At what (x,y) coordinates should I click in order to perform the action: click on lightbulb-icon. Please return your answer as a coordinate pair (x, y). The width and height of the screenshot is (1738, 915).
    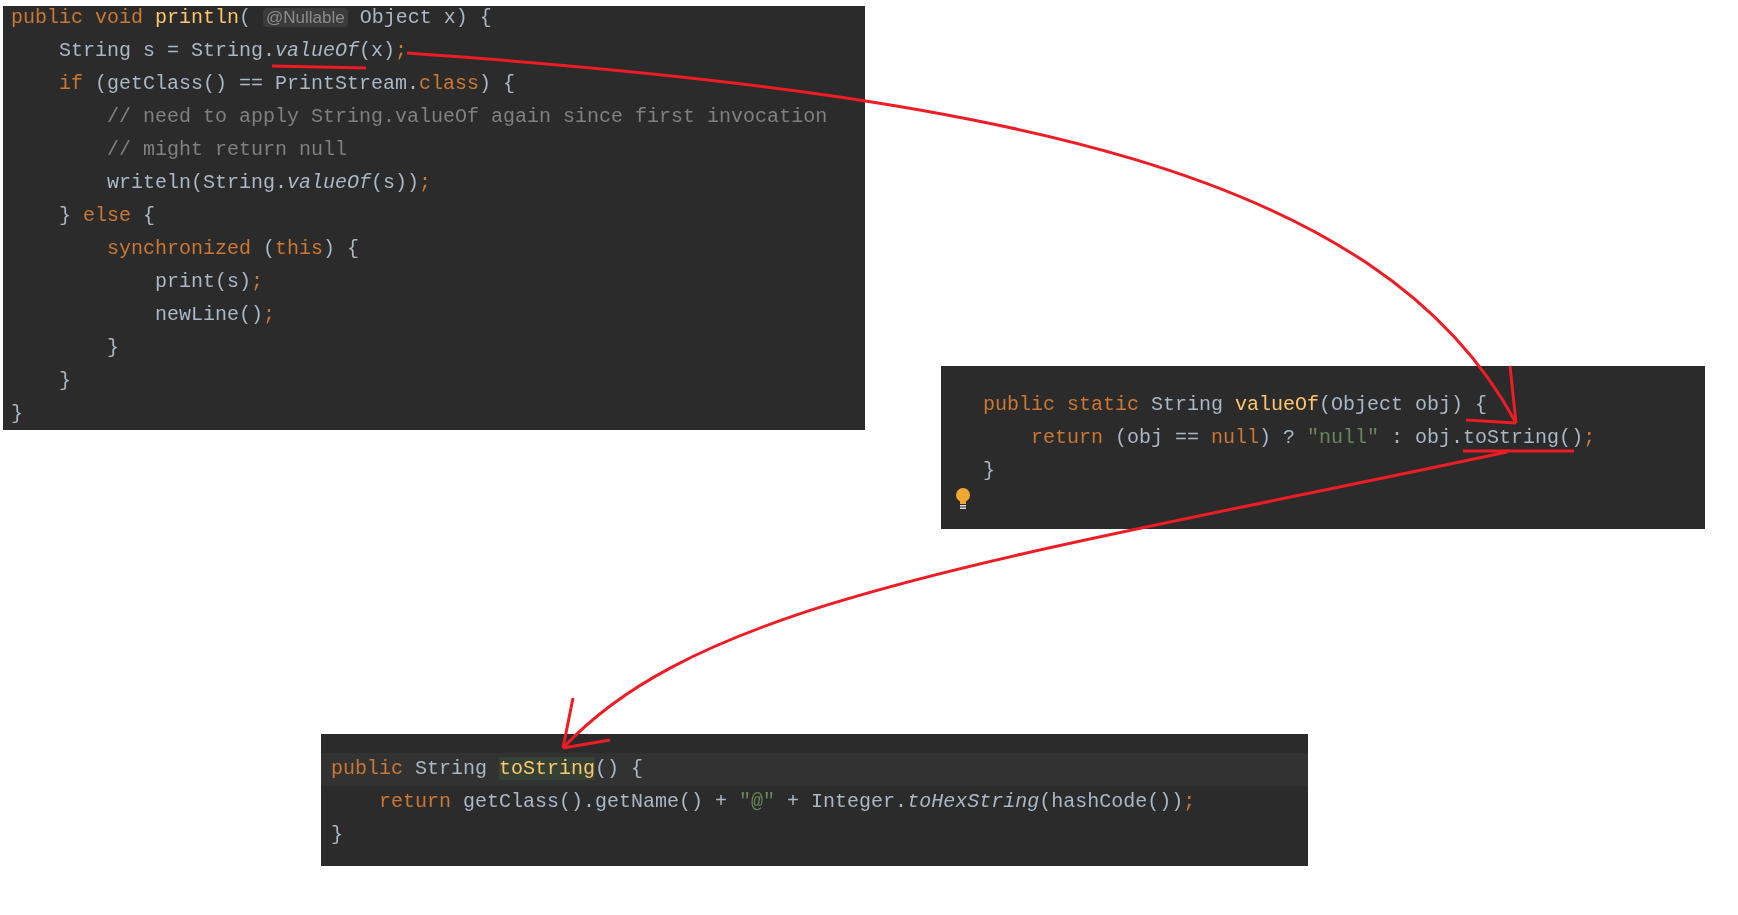
    Looking at the image, I should click on (963, 499).